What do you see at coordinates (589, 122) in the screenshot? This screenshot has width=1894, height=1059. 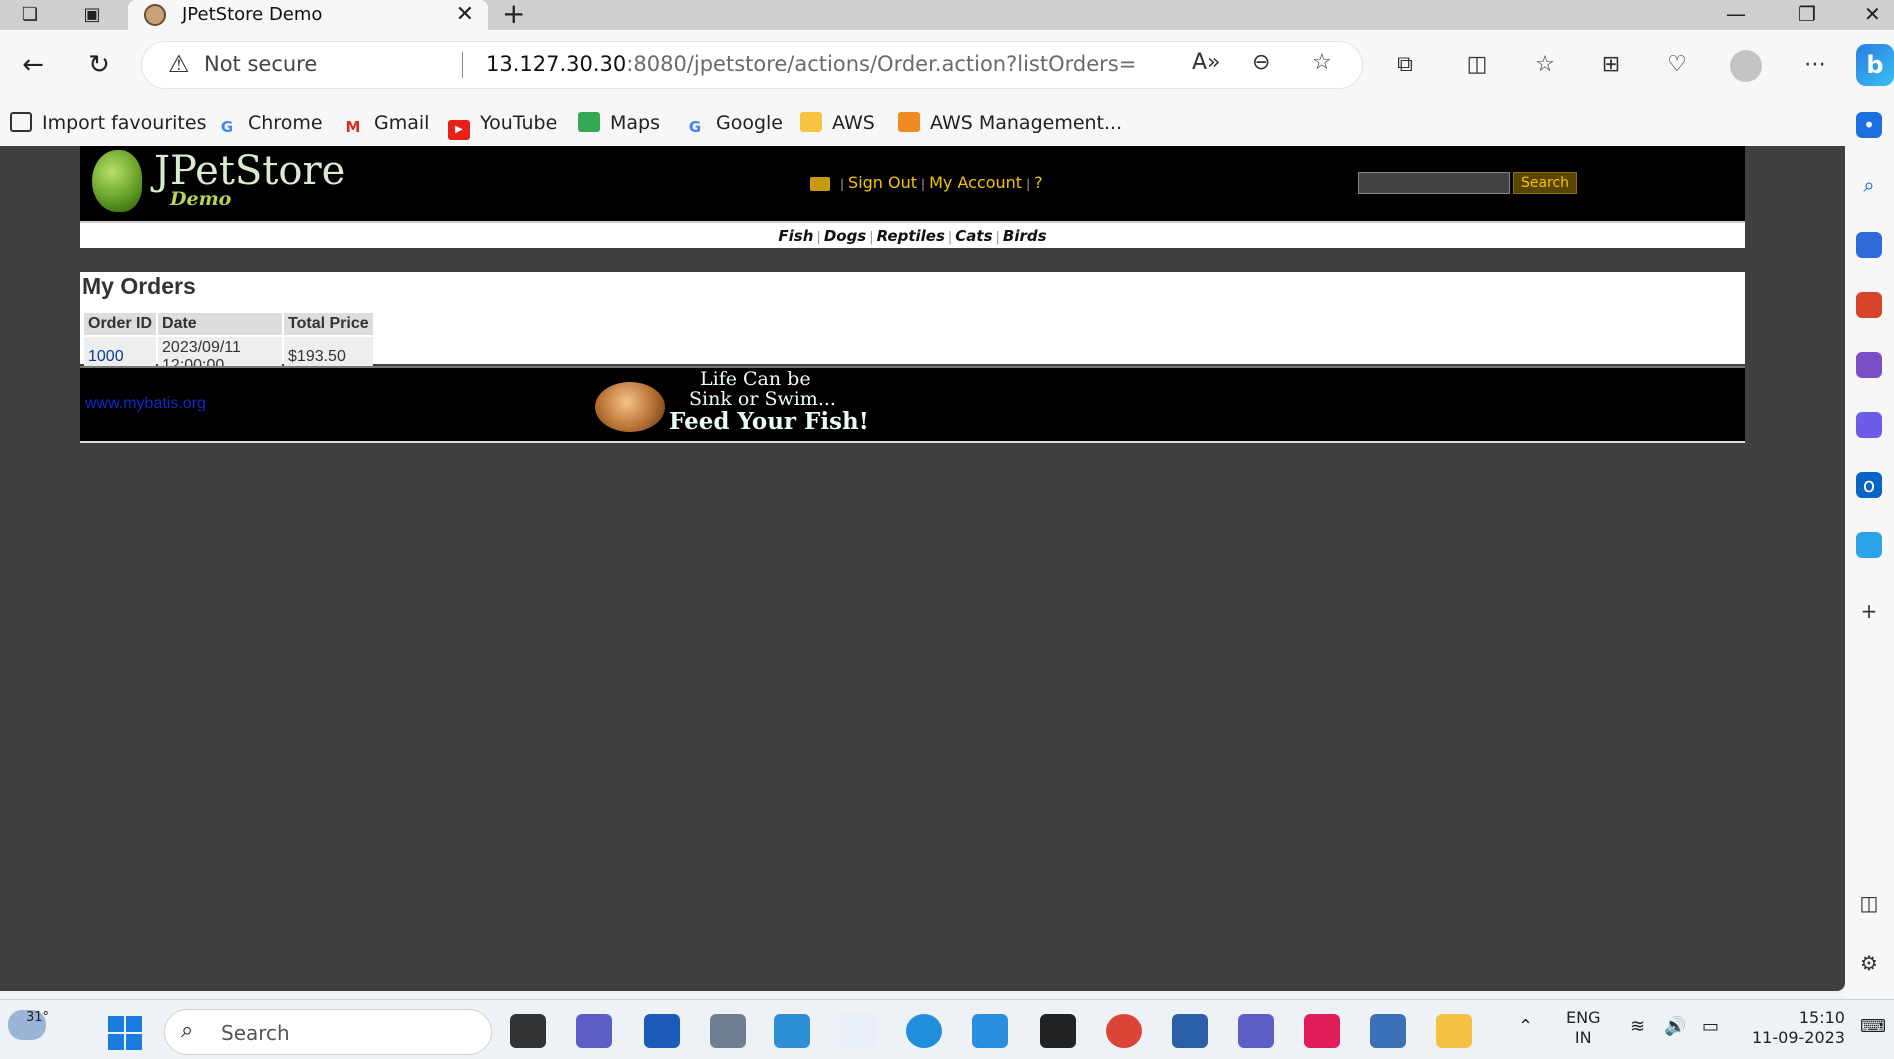 I see `maps-icon` at bounding box center [589, 122].